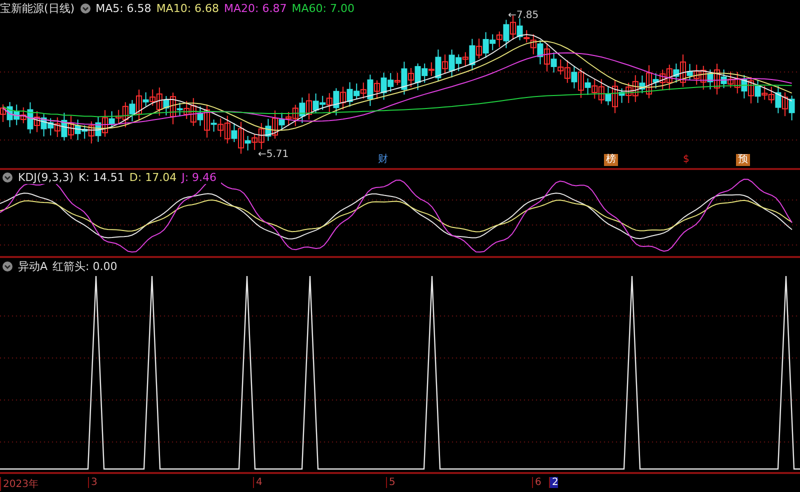 This screenshot has width=800, height=492. What do you see at coordinates (19, 484) in the screenshot?
I see `axis-label: 2023年` at bounding box center [19, 484].